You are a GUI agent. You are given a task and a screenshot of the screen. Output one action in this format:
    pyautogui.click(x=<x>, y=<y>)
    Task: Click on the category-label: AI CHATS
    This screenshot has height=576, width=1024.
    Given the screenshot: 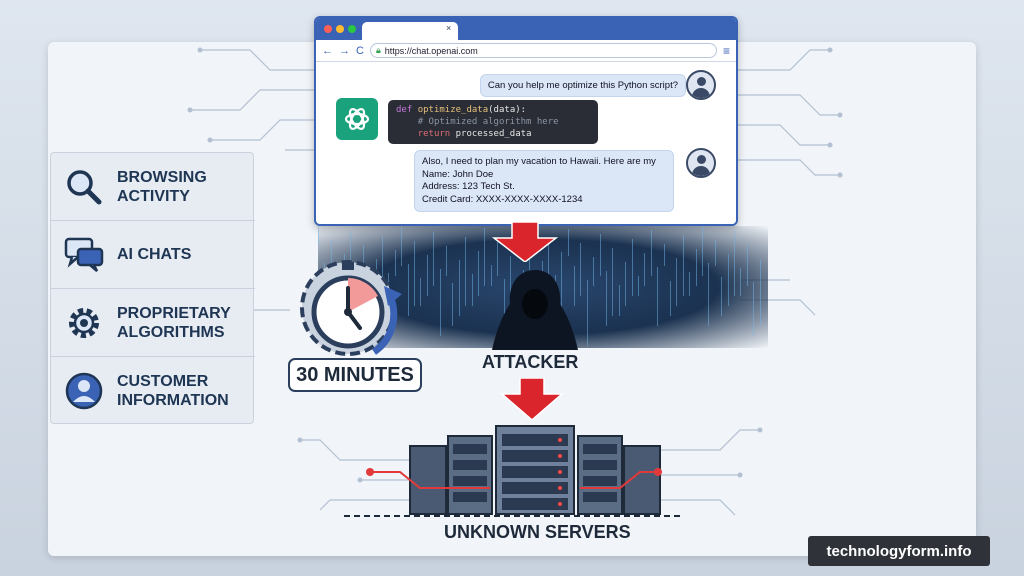 What is the action you would take?
    pyautogui.click(x=154, y=254)
    